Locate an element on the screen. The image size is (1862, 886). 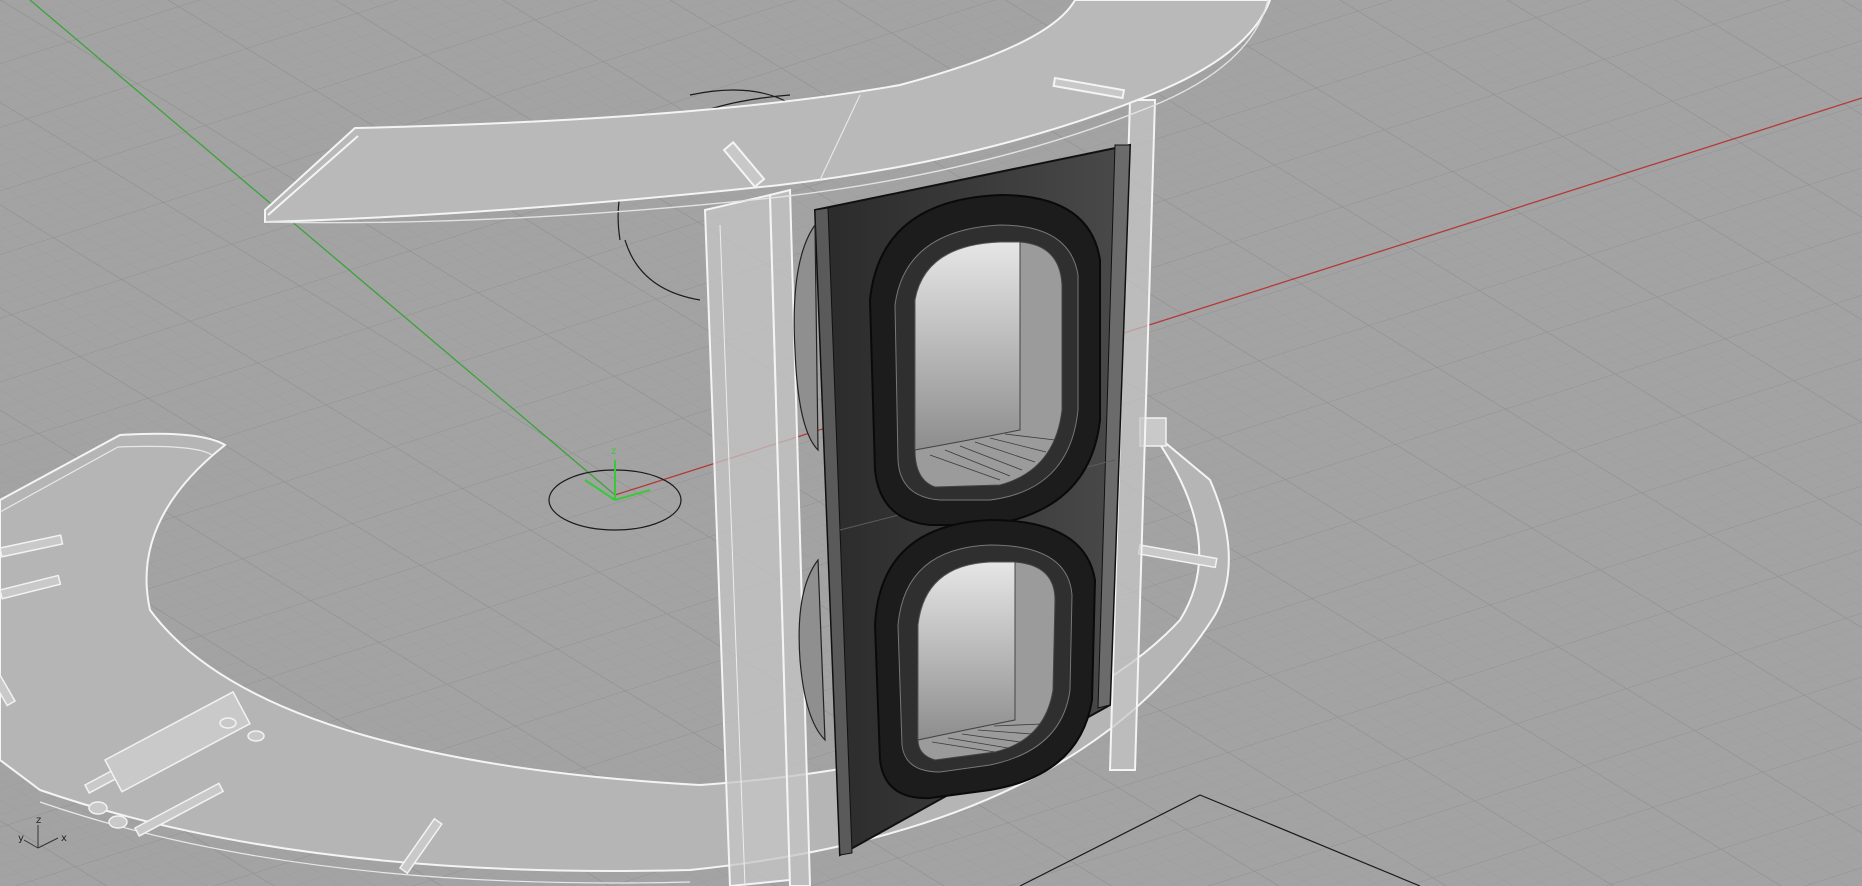
origin-z-label: z is located at coordinates (613, 451).